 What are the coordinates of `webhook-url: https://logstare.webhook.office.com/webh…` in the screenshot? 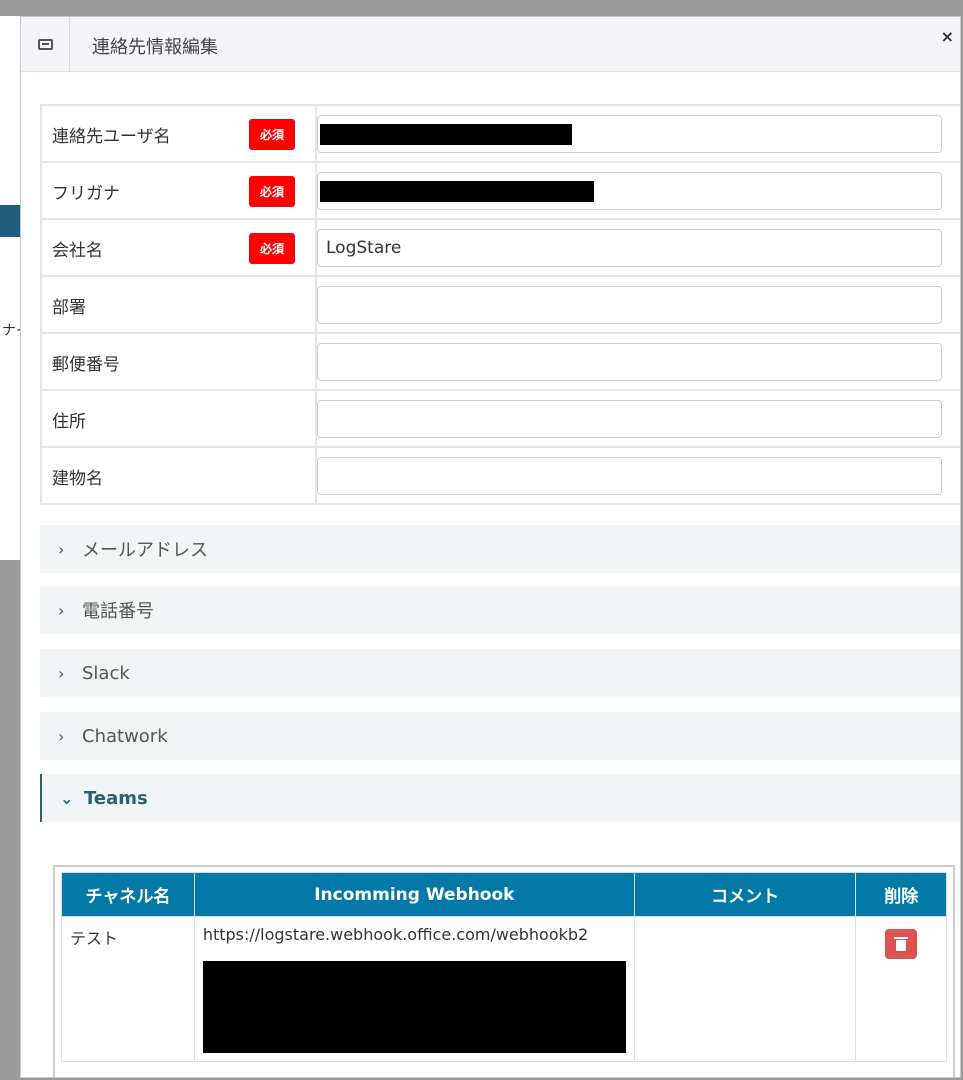 It's located at (414, 989).